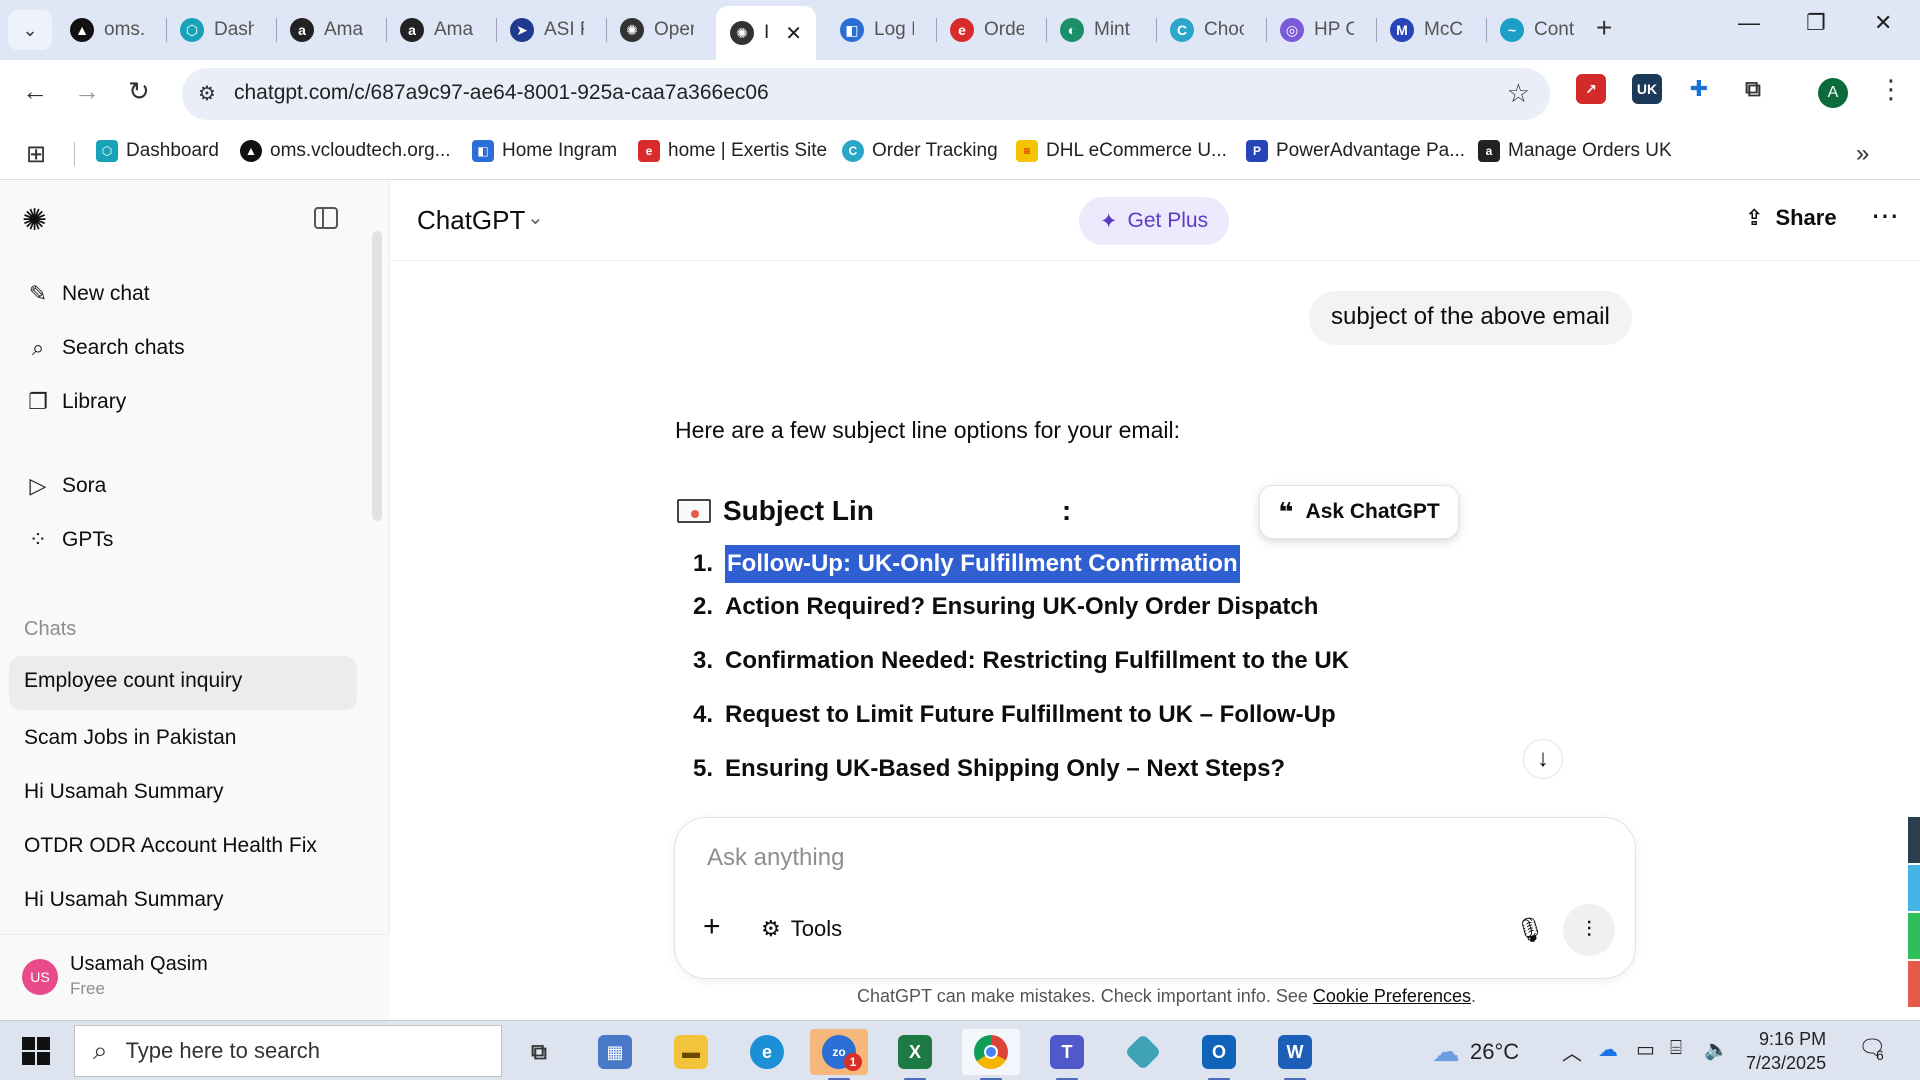 The image size is (1920, 1080). Describe the element at coordinates (801, 929) in the screenshot. I see `tools-button: ⚙ Tools` at that location.